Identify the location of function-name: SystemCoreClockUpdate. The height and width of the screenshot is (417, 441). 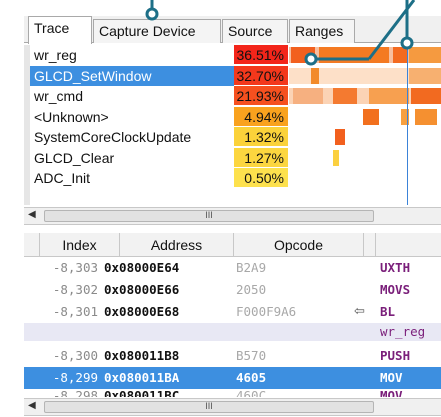
(113, 137).